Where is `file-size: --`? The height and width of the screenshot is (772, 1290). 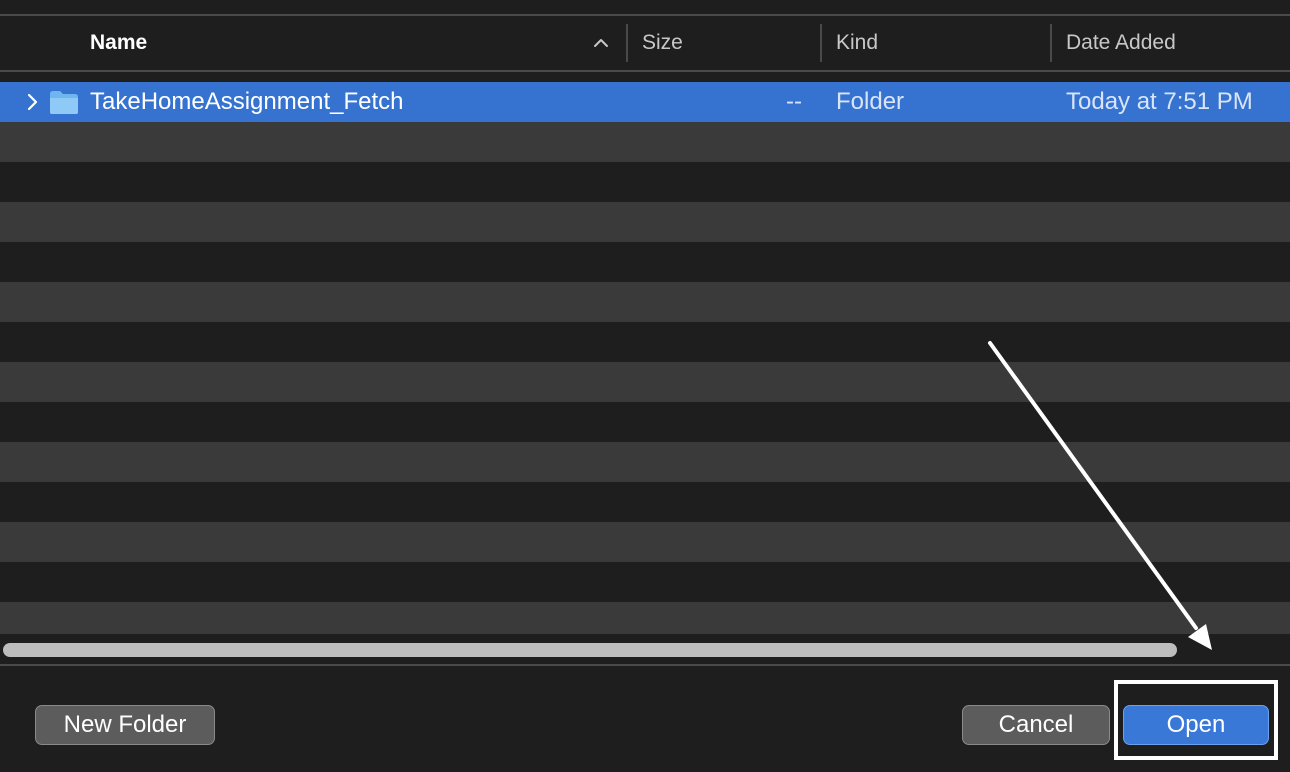 file-size: -- is located at coordinates (794, 101).